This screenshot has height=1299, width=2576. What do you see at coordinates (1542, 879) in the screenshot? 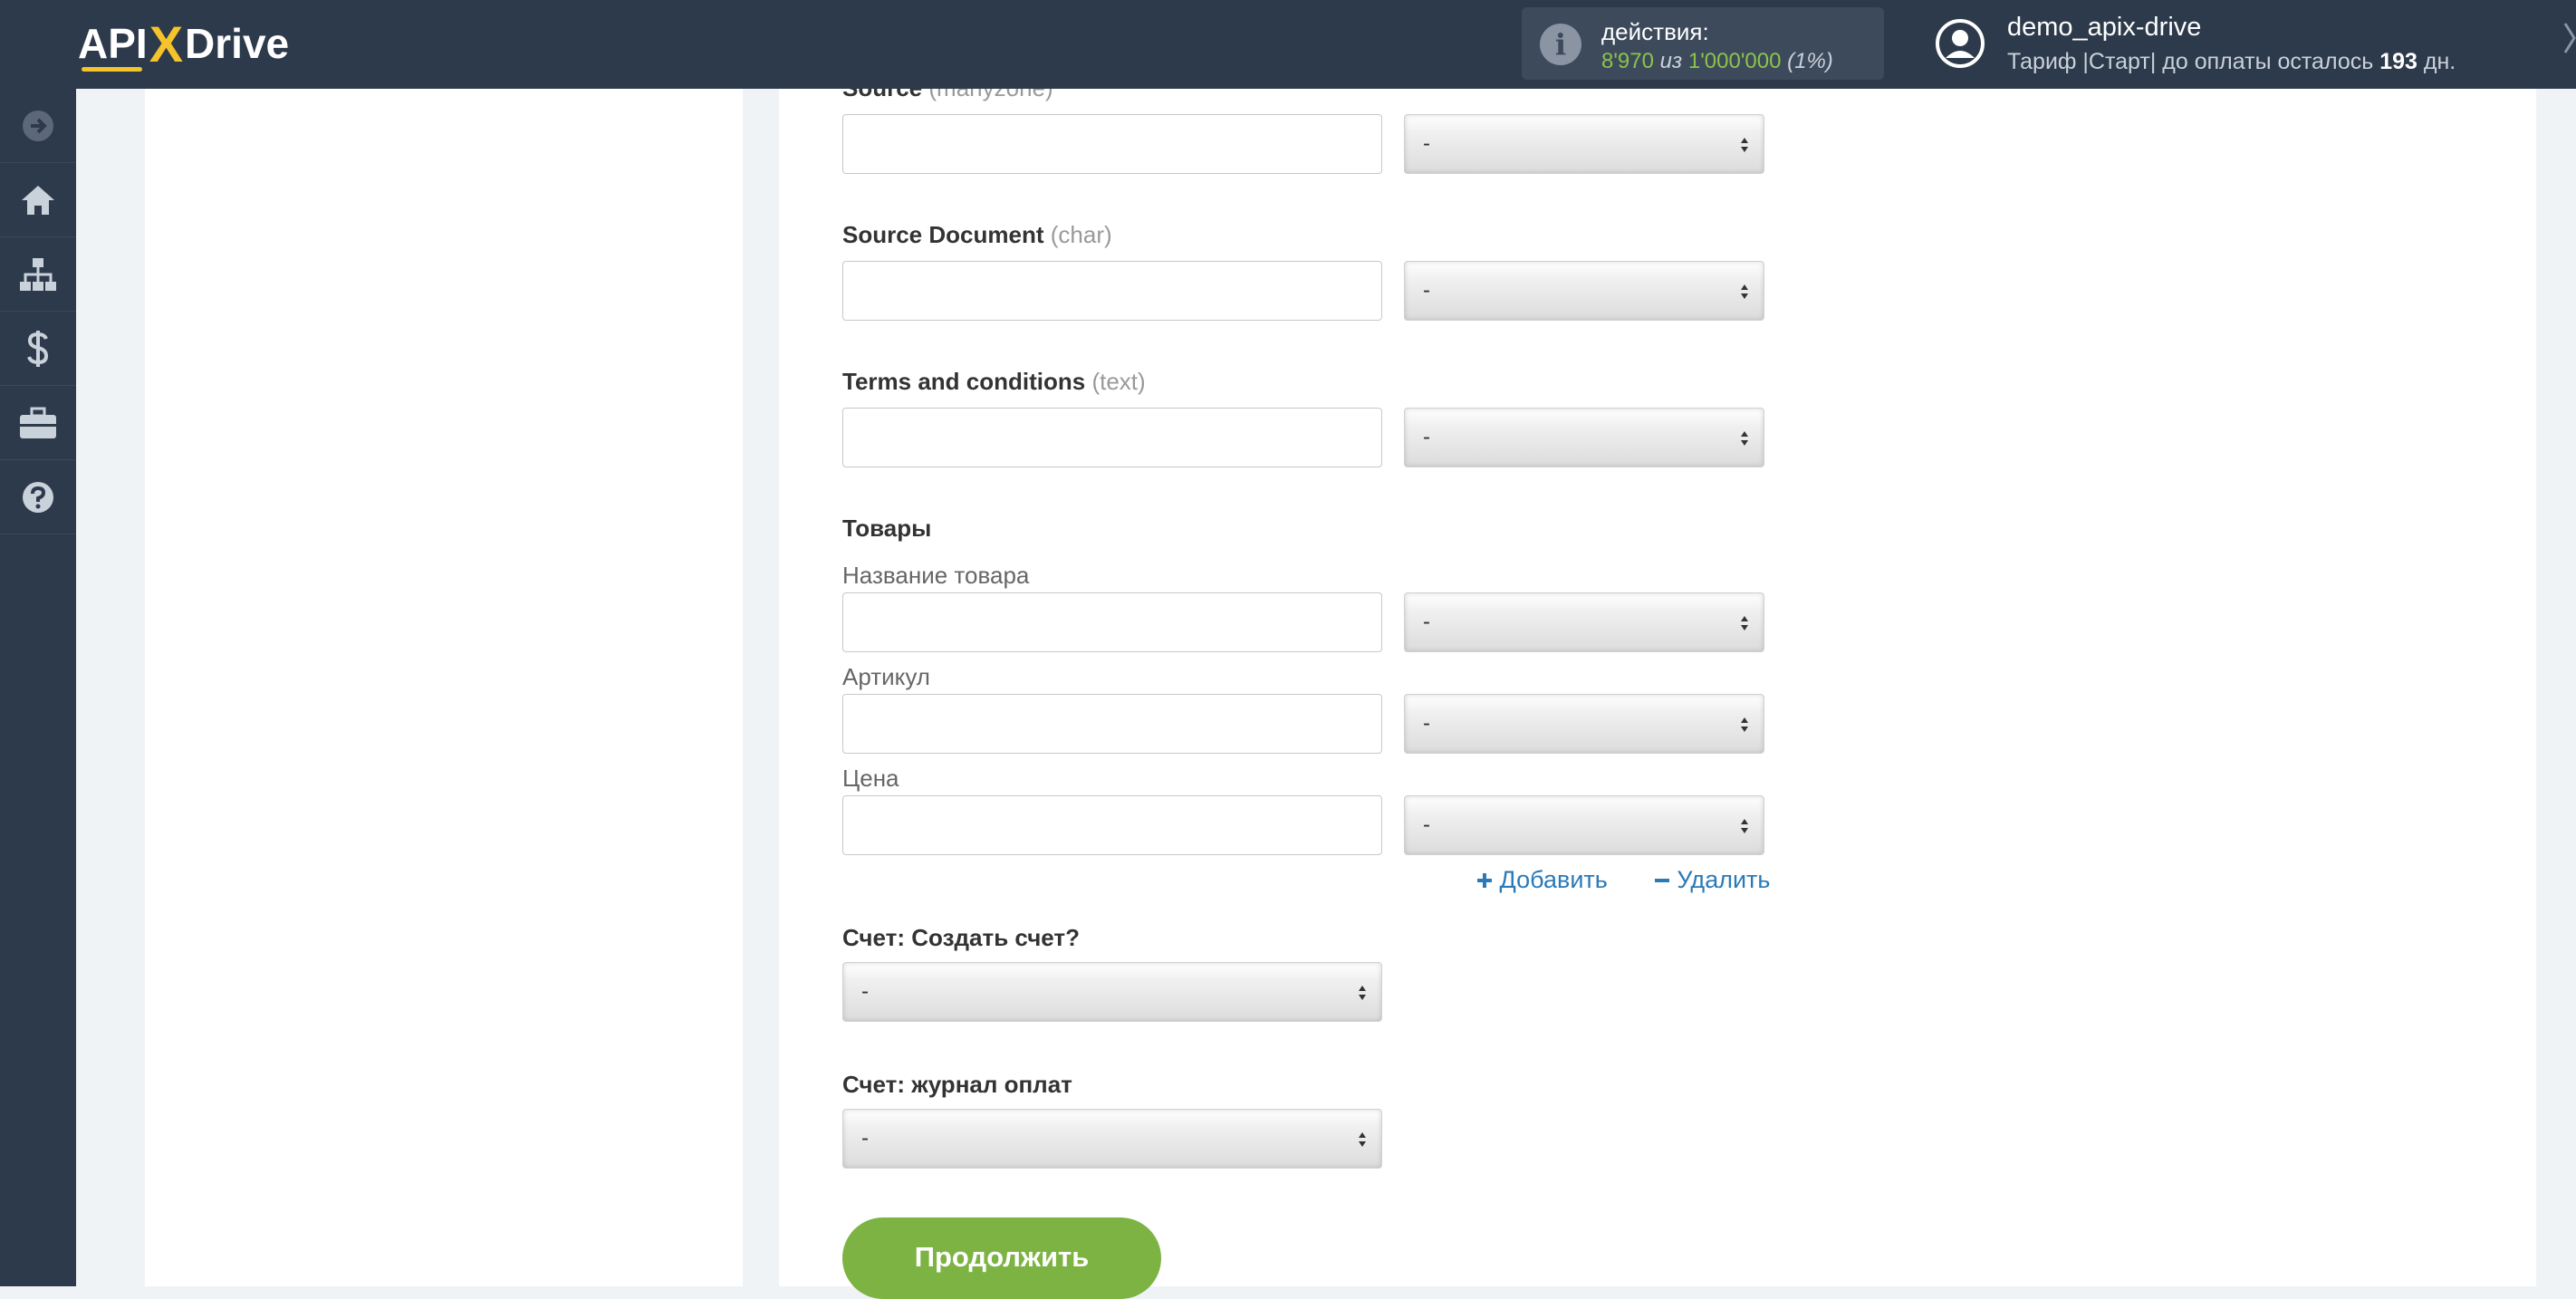
I see `add-goods-link: Добавить` at bounding box center [1542, 879].